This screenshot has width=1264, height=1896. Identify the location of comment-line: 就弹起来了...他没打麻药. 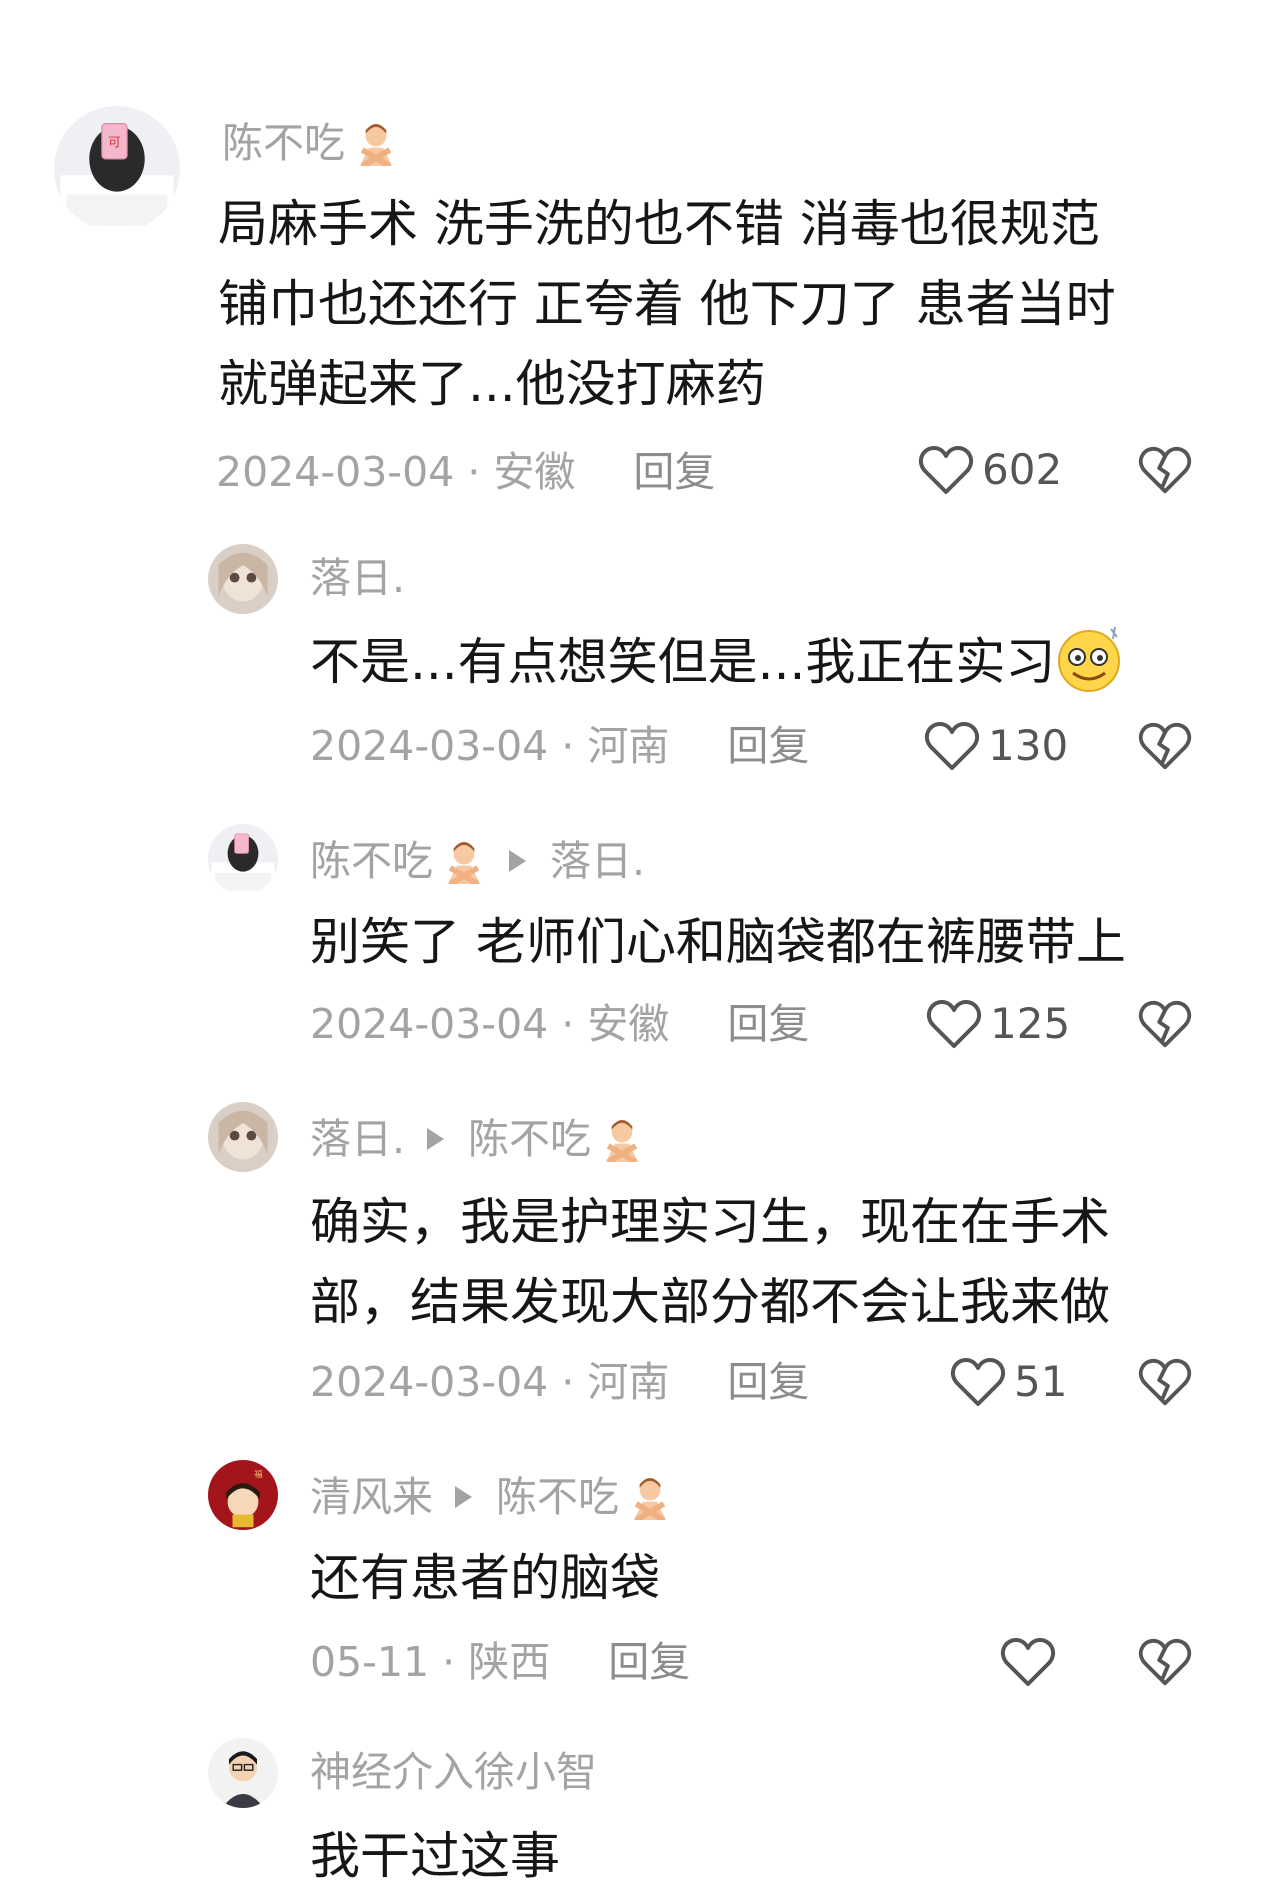
(492, 384).